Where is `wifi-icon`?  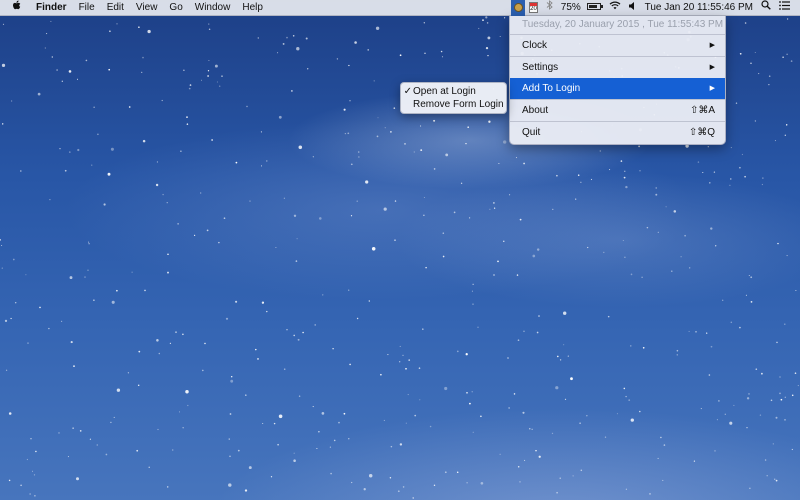 wifi-icon is located at coordinates (615, 8).